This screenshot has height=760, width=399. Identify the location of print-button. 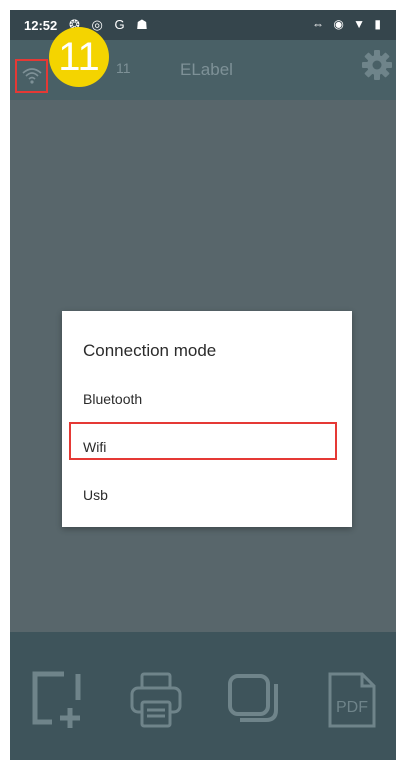
(156, 700).